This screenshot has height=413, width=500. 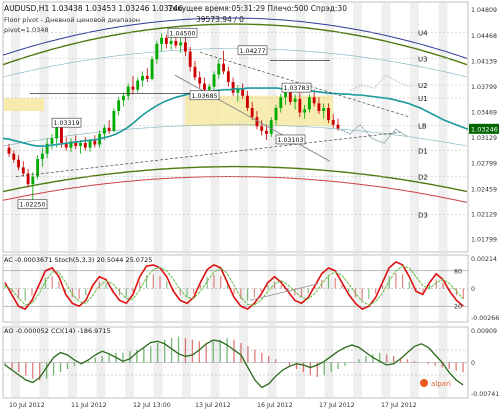 I want to click on pivot-label: D3, so click(x=423, y=216).